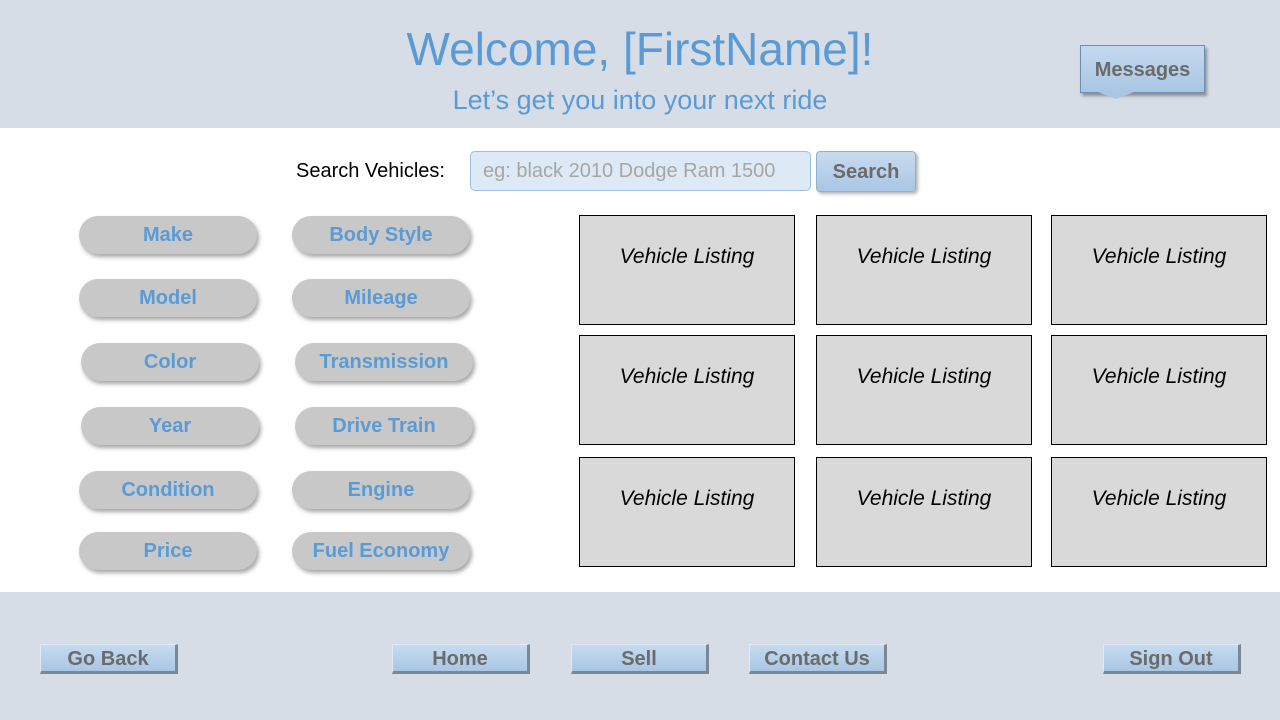  Describe the element at coordinates (170, 426) in the screenshot. I see `filter-year: Year` at that location.